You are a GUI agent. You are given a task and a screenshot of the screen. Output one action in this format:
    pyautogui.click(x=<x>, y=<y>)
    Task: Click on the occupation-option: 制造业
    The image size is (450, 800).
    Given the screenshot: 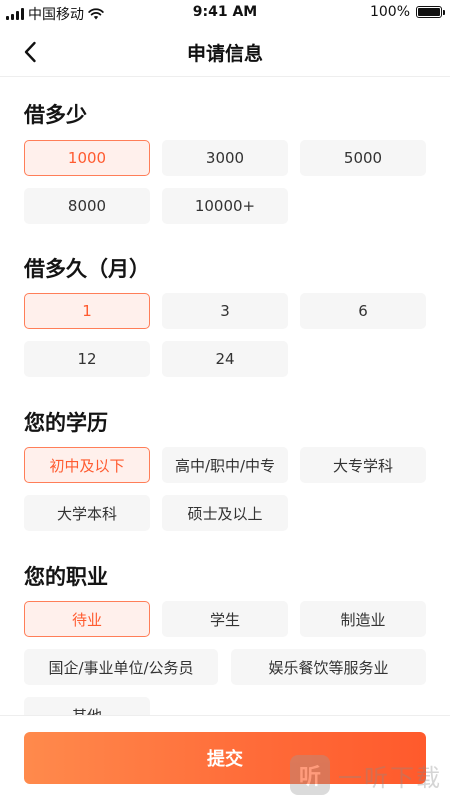 What is the action you would take?
    pyautogui.click(x=363, y=619)
    